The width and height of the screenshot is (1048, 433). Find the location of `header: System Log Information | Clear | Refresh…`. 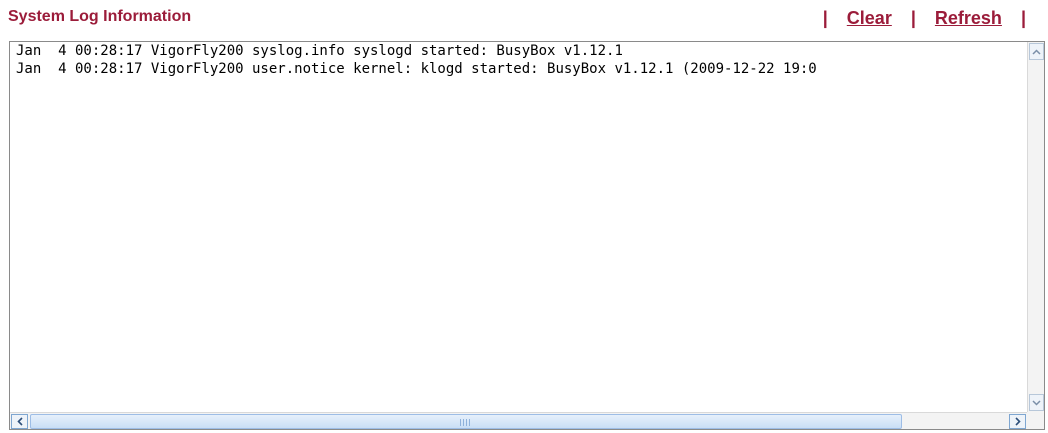

header: System Log Information | Clear | Refresh… is located at coordinates (524, 20).